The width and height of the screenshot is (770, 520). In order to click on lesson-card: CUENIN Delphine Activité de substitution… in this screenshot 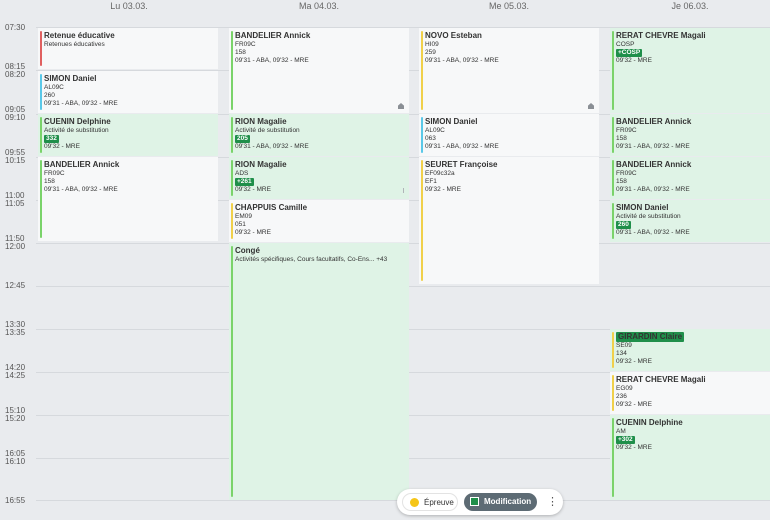, I will do `click(128, 135)`.